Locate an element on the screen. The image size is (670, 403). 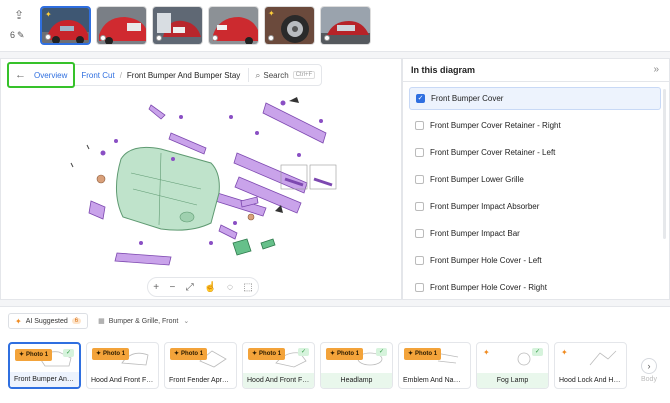
list-item: Front Bumper Hole Cover - Left is located at coordinates (535, 260).